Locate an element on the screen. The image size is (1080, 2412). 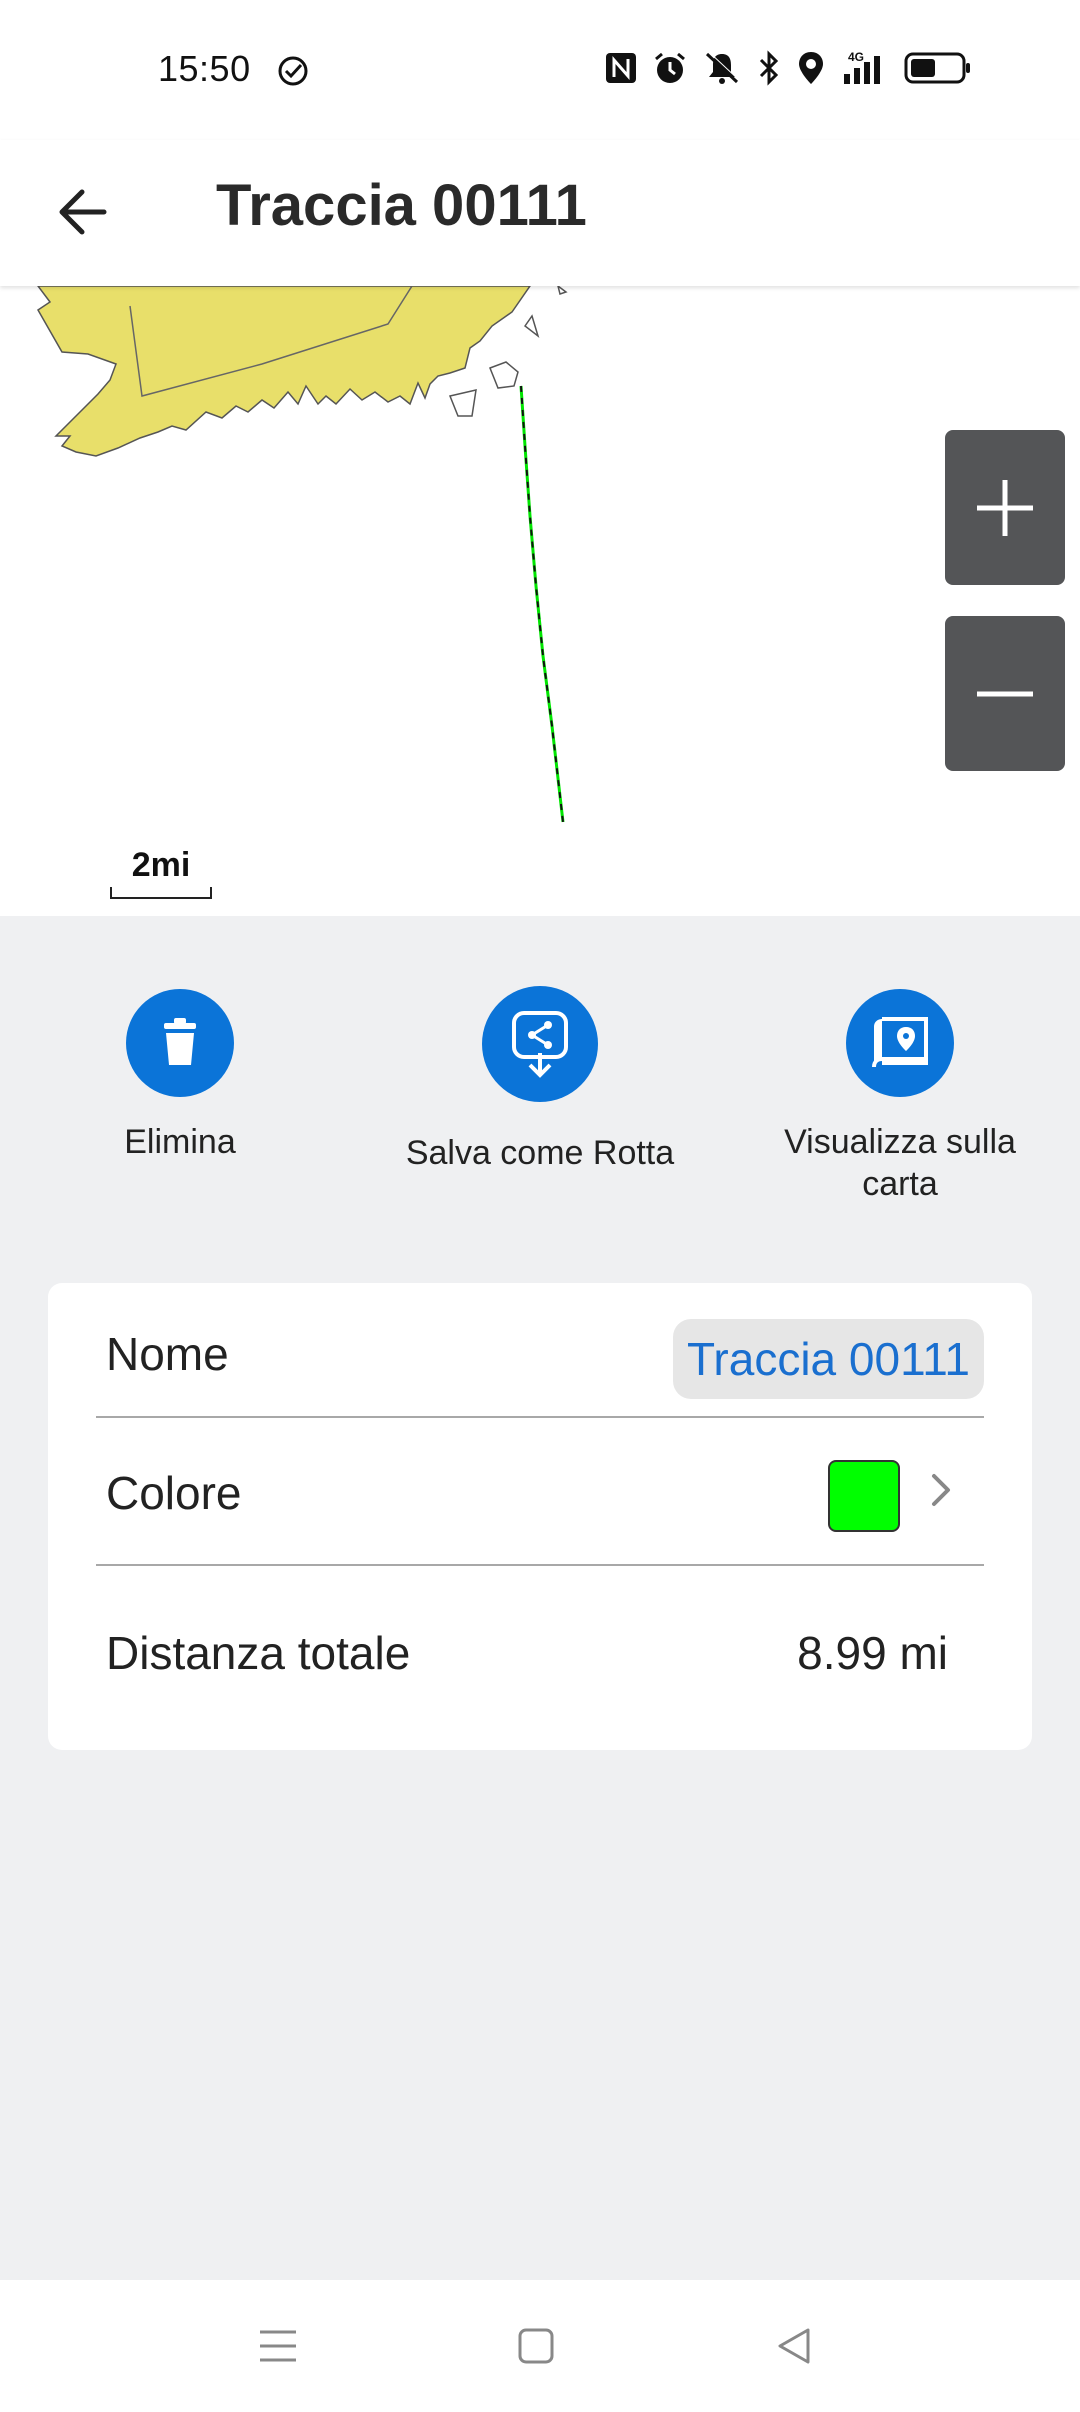
nfc-icon is located at coordinates (621, 68).